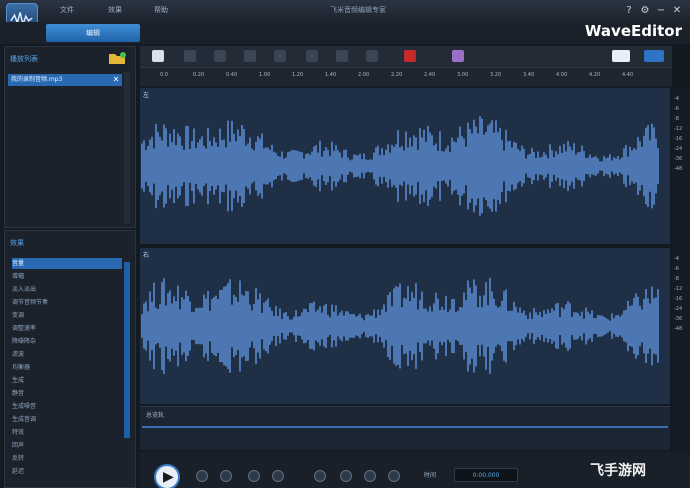 The width and height of the screenshot is (690, 488). I want to click on ruler-tick-label: 2.00, so click(364, 75).